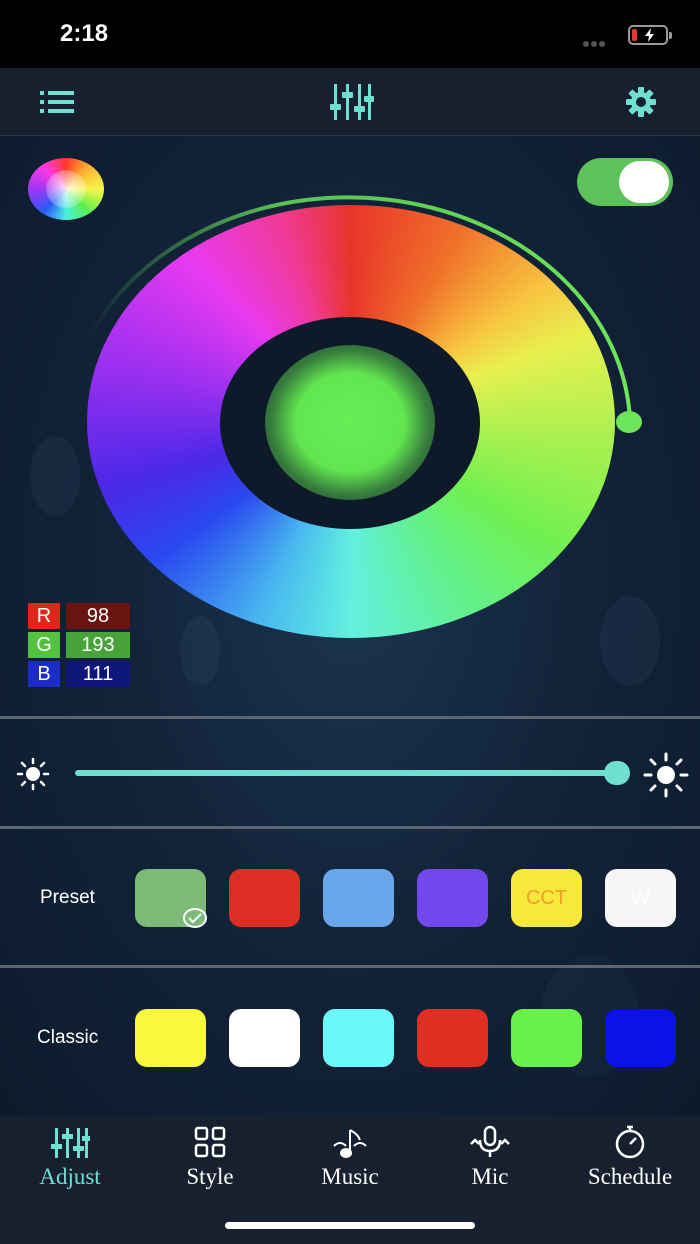 This screenshot has height=1244, width=700. I want to click on blue-value: 111, so click(98, 674).